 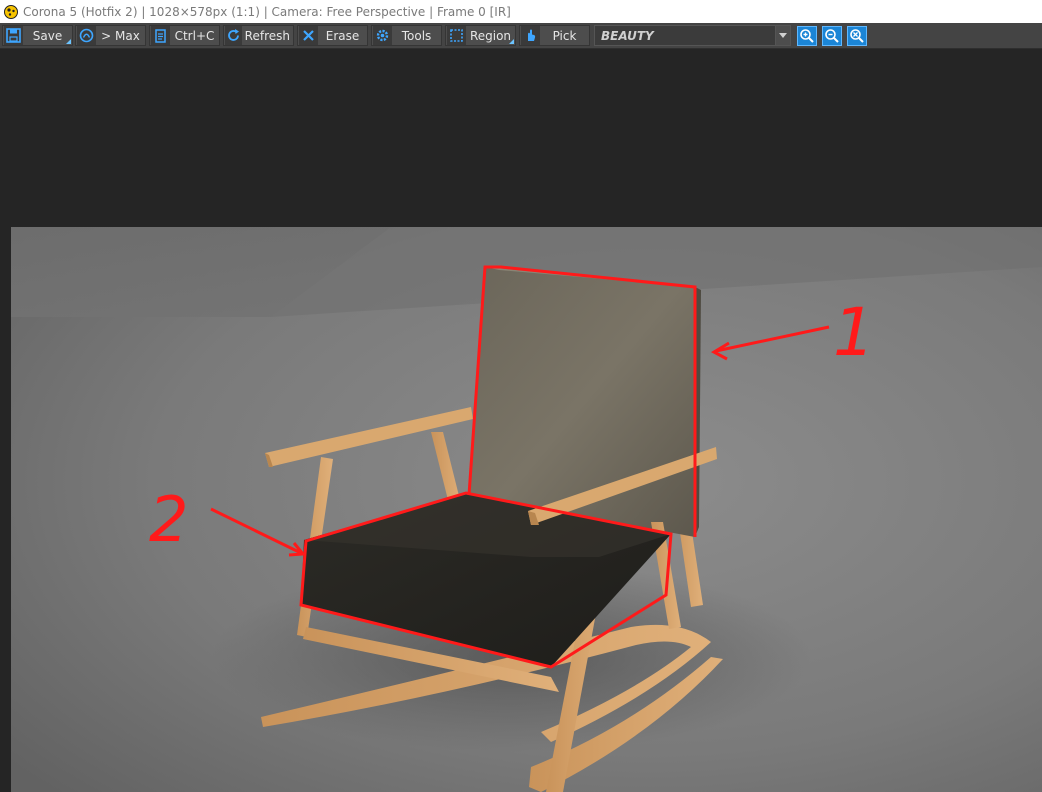 What do you see at coordinates (416, 35) in the screenshot?
I see `tools-label: Tools` at bounding box center [416, 35].